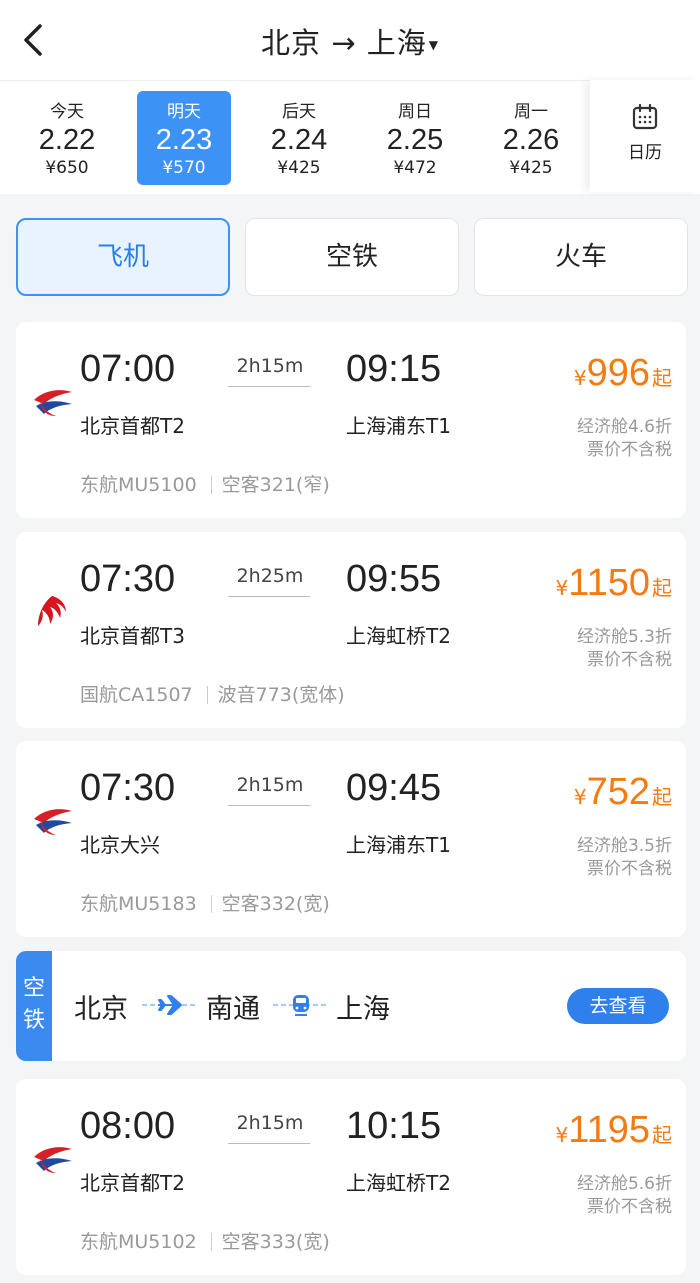 The image size is (700, 1283). I want to click on flight-duration: 2h25m, so click(270, 576).